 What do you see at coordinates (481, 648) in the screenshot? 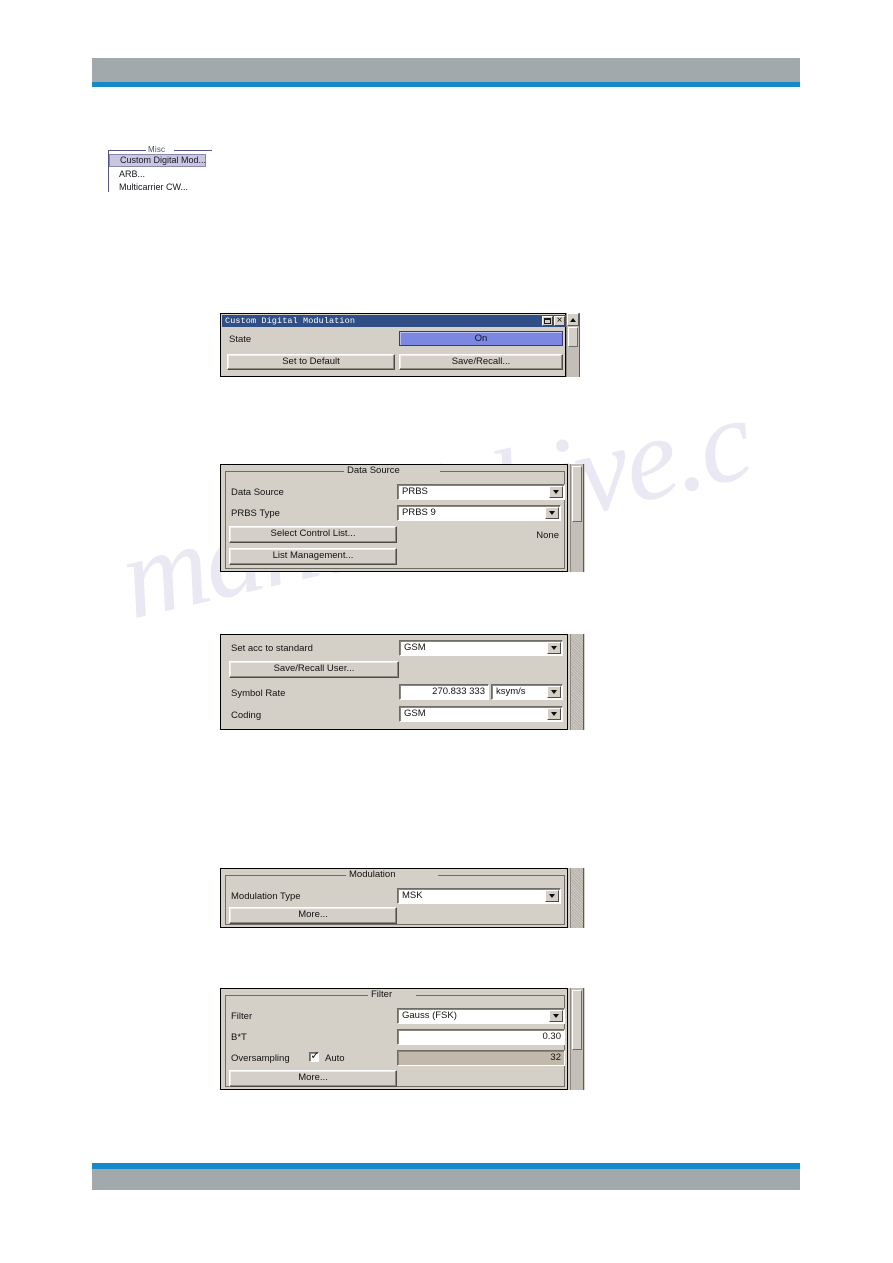
I see `set-acc-to-standard-combo: GSM` at bounding box center [481, 648].